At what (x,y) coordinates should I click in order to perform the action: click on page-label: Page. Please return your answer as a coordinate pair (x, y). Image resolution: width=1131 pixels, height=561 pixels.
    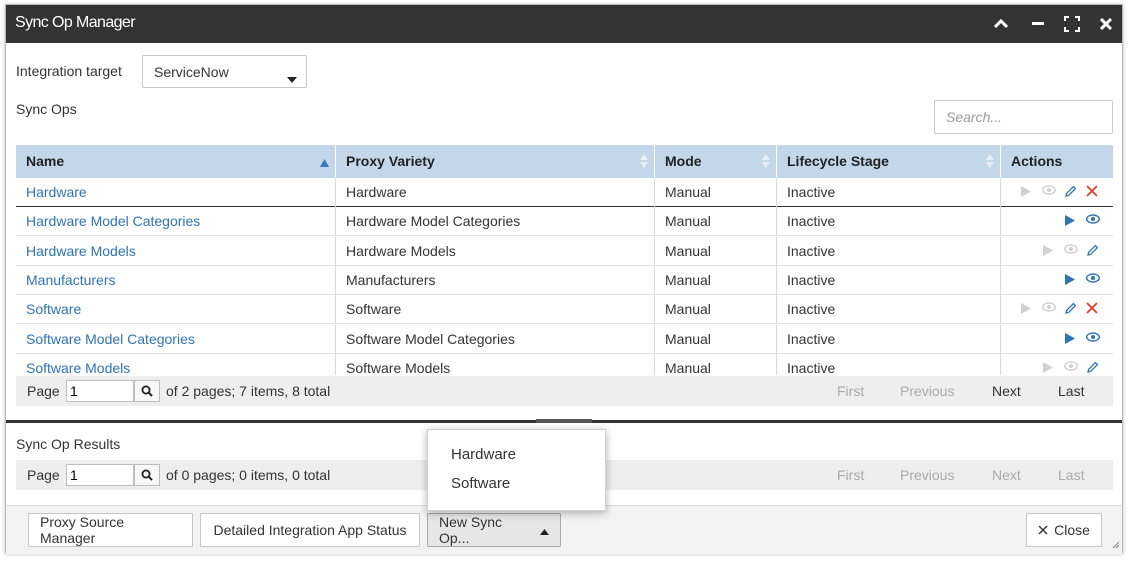
    Looking at the image, I should click on (43, 391).